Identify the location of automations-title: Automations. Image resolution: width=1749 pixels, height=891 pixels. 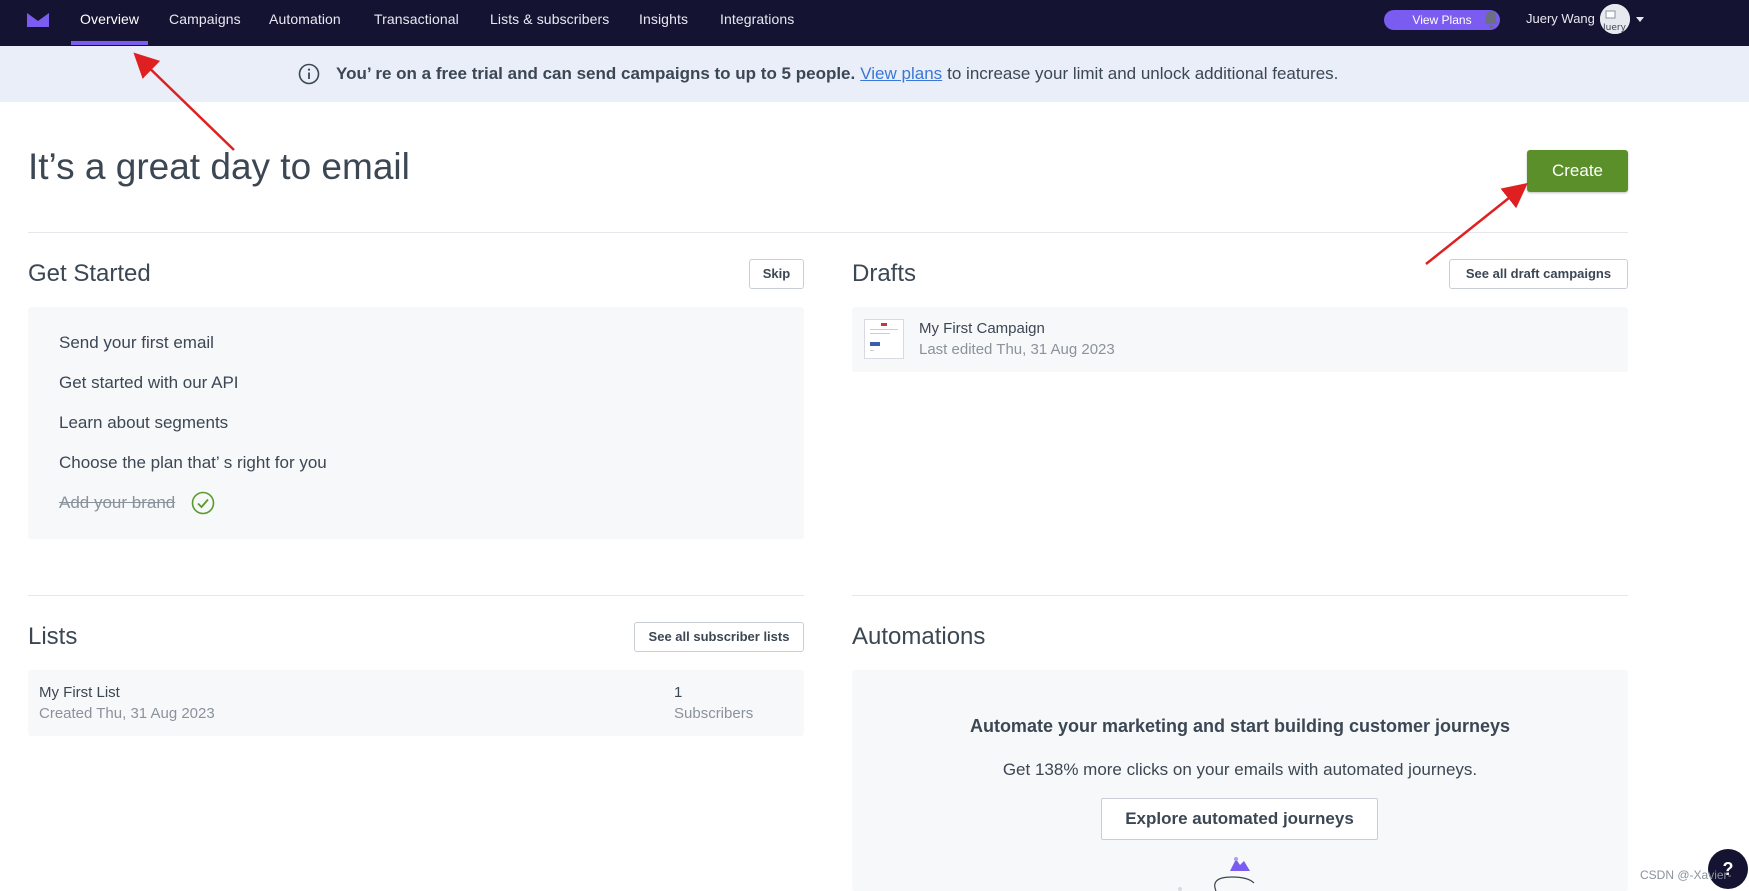
(919, 636).